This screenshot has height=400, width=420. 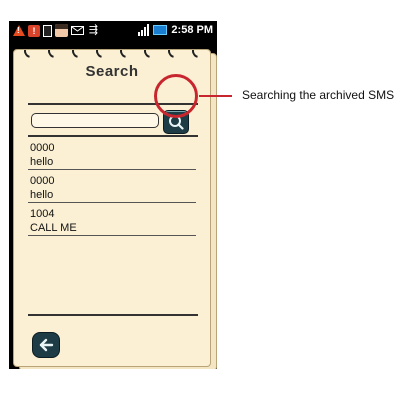 I want to click on spiral-binding, so click(x=115, y=55).